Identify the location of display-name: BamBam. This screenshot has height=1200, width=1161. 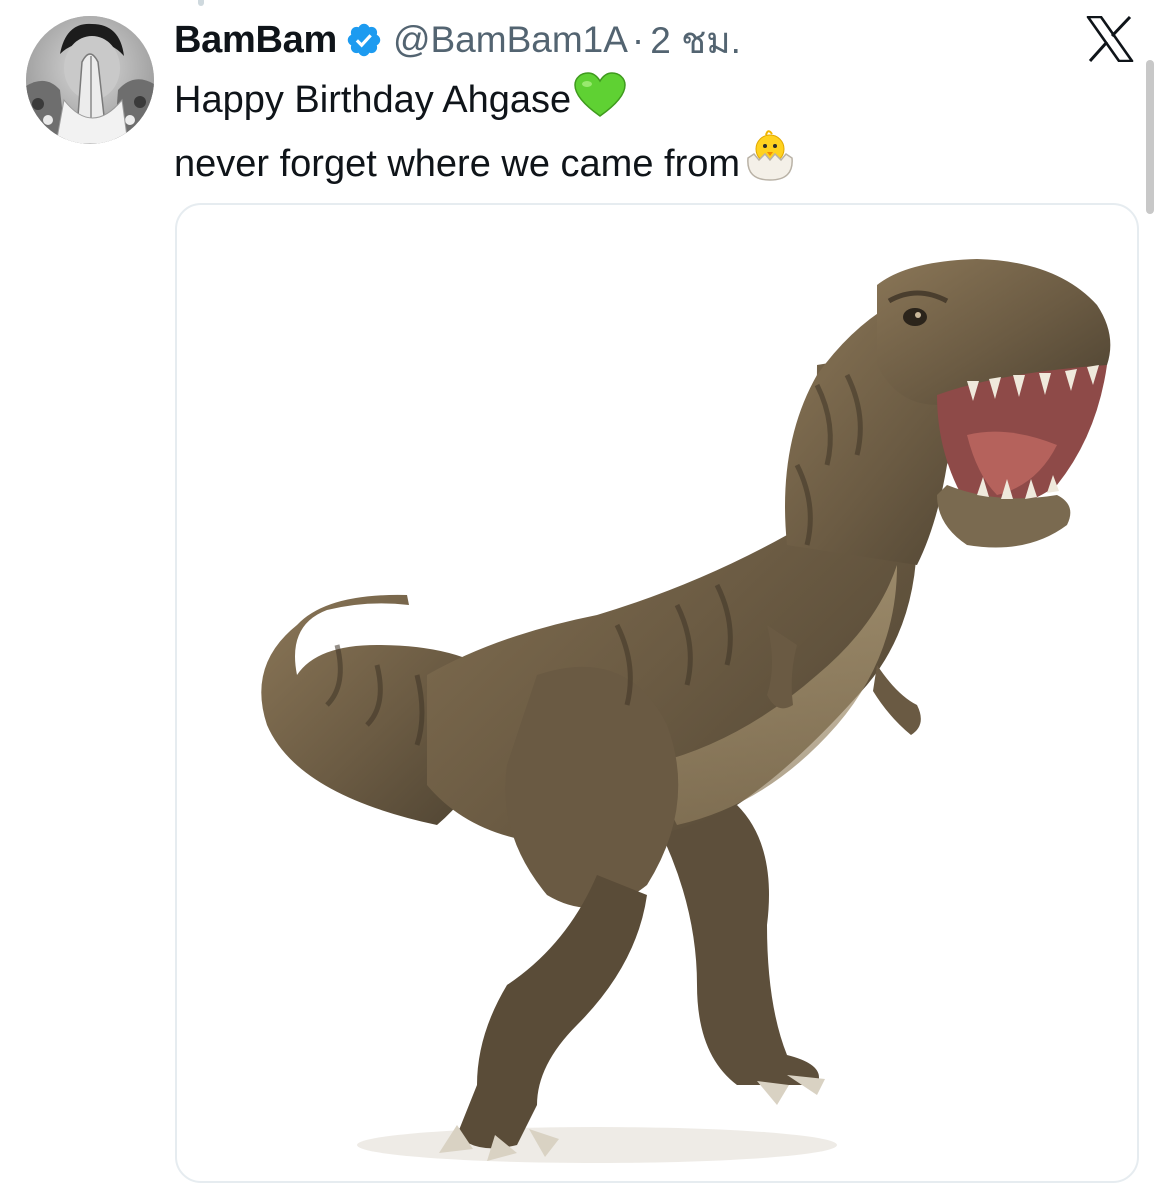
(255, 40).